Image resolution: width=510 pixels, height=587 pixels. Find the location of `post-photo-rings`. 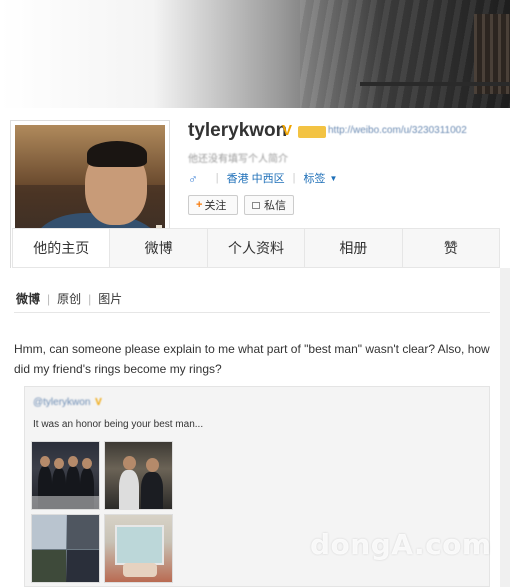

post-photo-rings is located at coordinates (138, 548).